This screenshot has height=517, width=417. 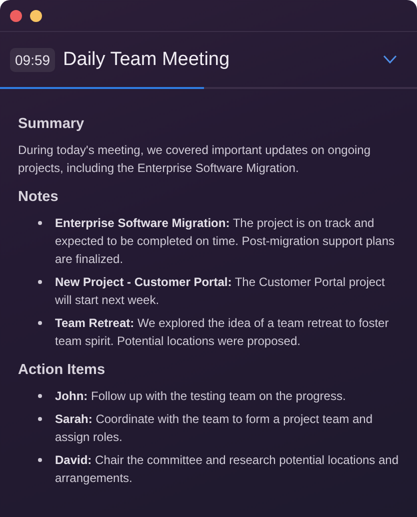 What do you see at coordinates (225, 241) in the screenshot?
I see `list-item-text: Enterprise Software Migration: The project is on track and expected to be completed on time. Post-migration support plans are finalized.` at bounding box center [225, 241].